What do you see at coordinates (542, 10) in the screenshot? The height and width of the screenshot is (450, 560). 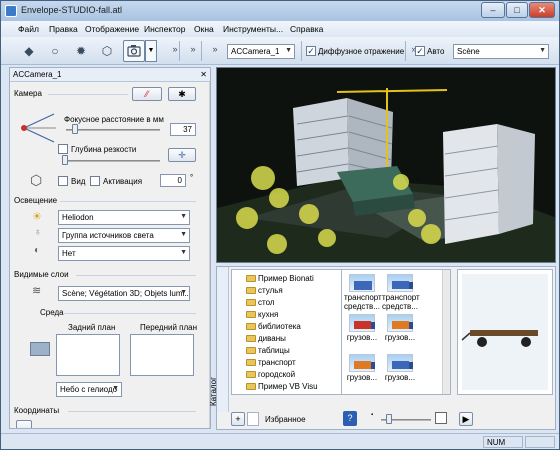 I see `close-button: ✕` at bounding box center [542, 10].